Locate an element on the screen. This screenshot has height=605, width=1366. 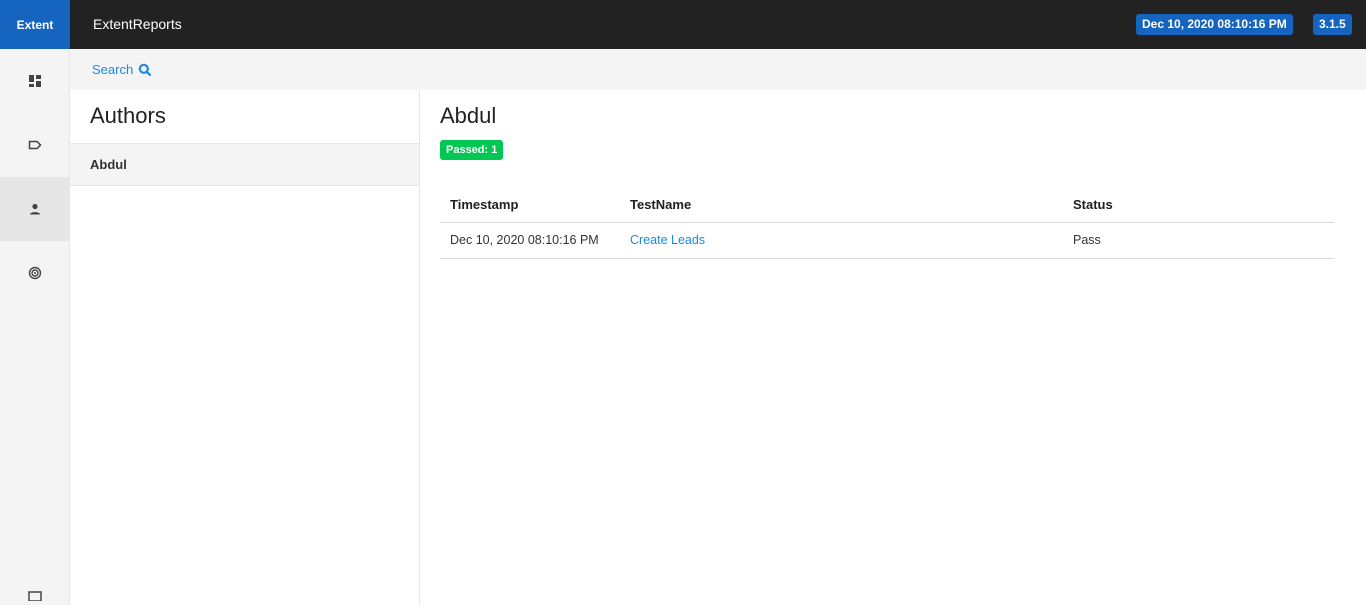
person-icon is located at coordinates (34, 209).